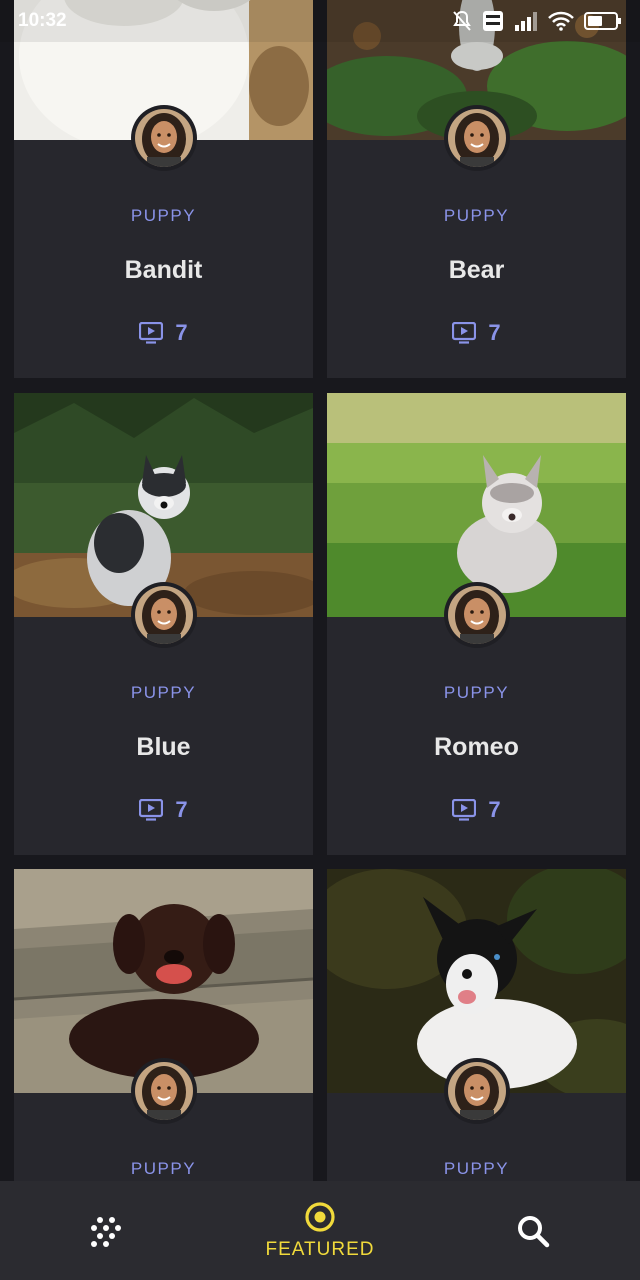 The width and height of the screenshot is (640, 1280). I want to click on status-icons, so click(537, 21).